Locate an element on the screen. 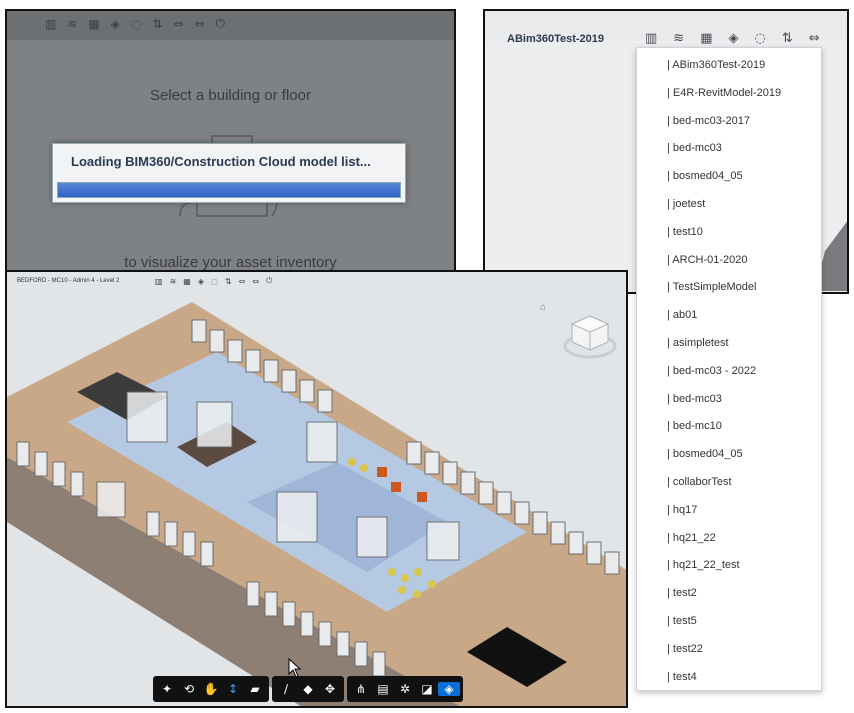  model-browser-icon: ⋔ is located at coordinates (361, 689).